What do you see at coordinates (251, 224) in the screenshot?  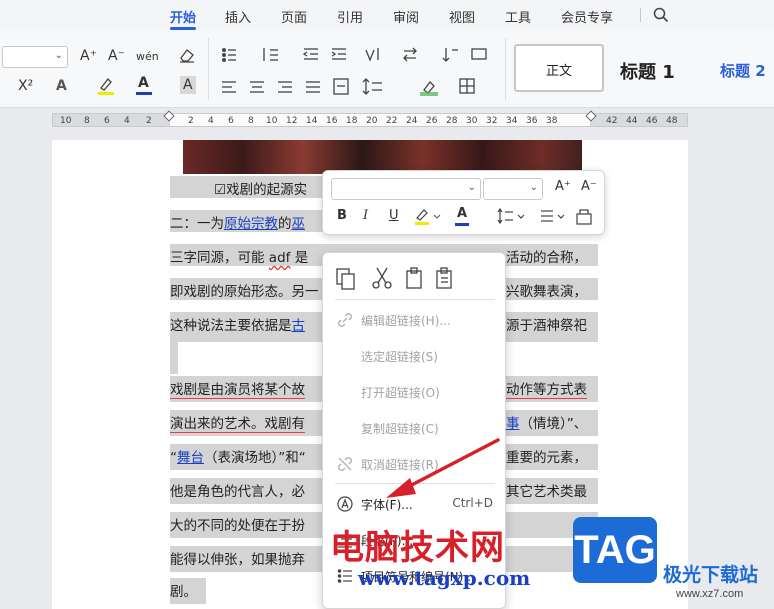 I see `hyperlink: 原始宗教` at bounding box center [251, 224].